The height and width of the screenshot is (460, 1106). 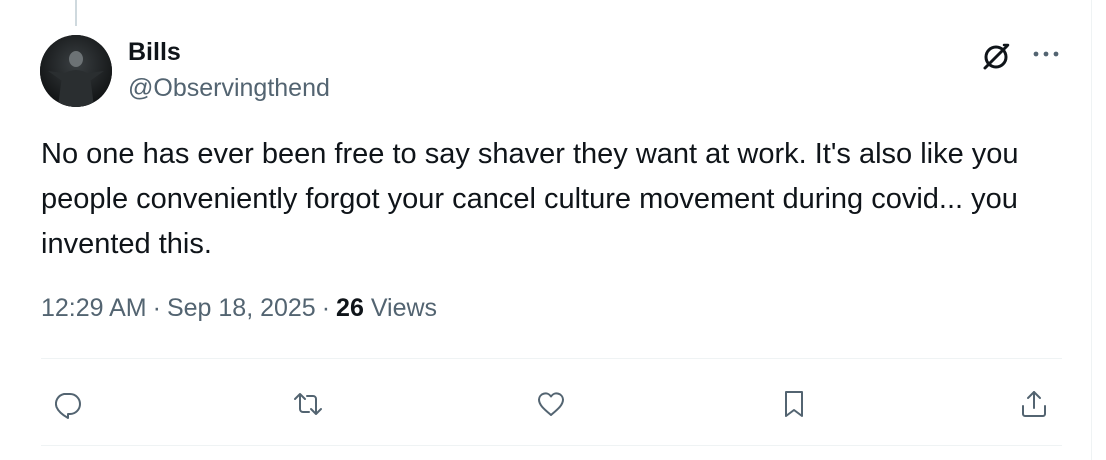 I want to click on like-button, so click(x=551, y=404).